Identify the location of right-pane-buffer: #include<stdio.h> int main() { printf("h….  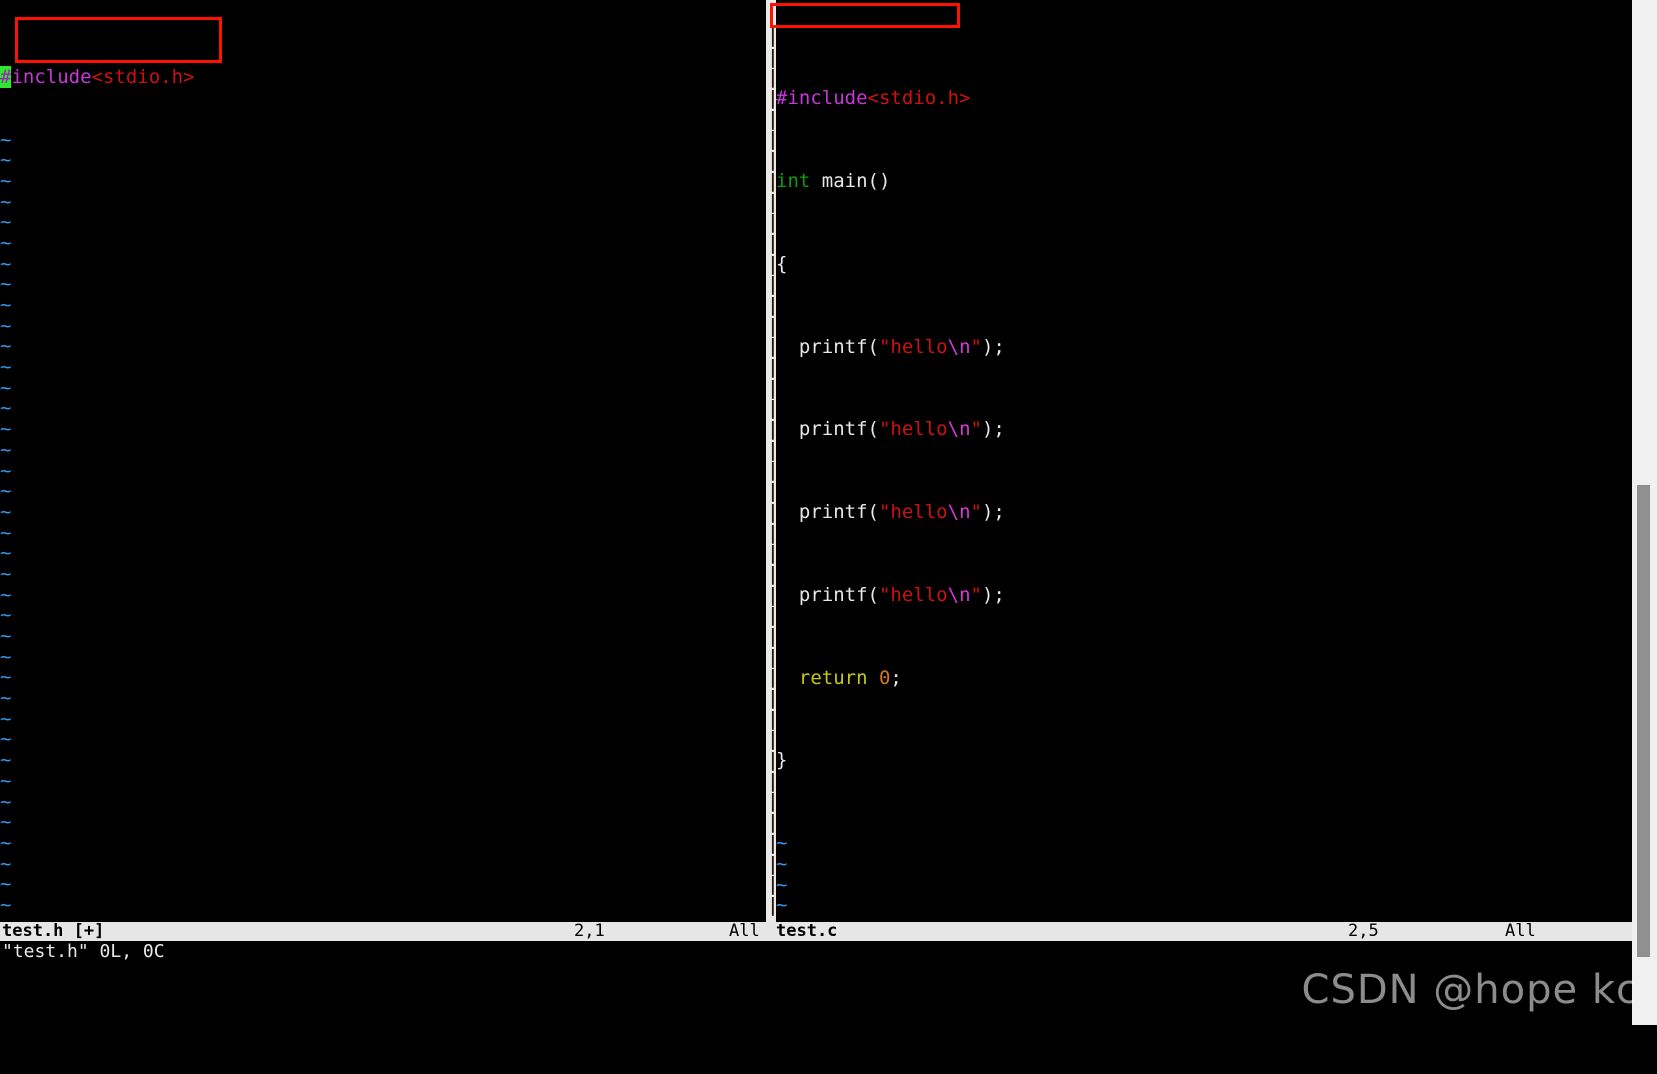
(890, 474).